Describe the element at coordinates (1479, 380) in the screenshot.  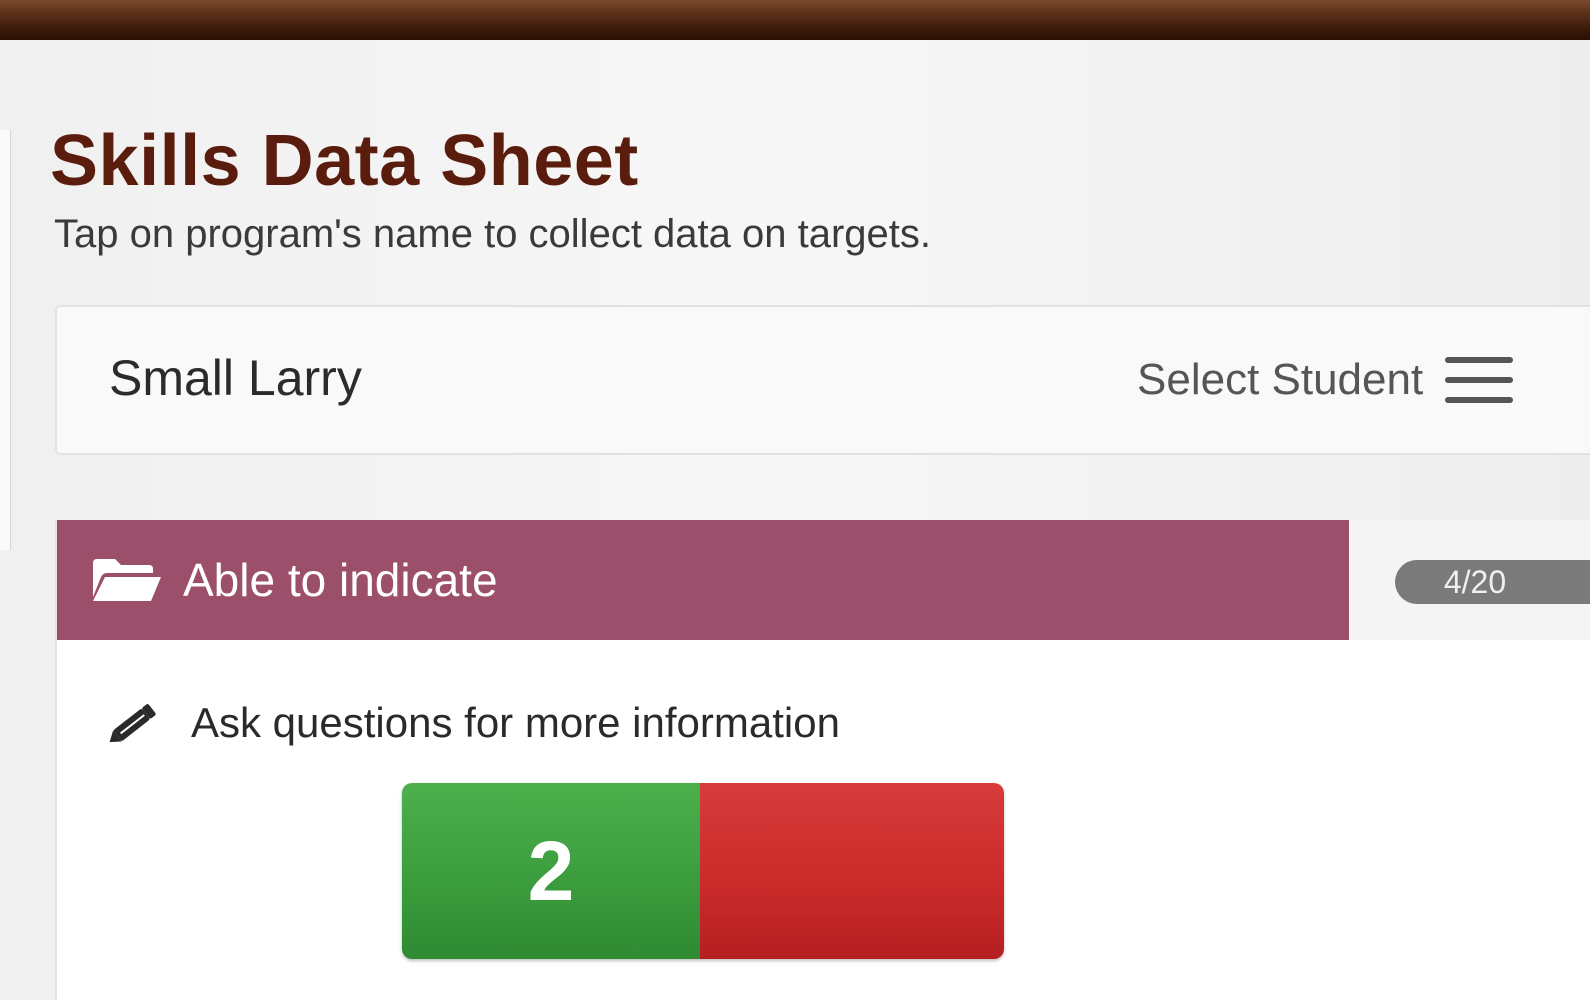
I see `hamburger-menu-icon` at that location.